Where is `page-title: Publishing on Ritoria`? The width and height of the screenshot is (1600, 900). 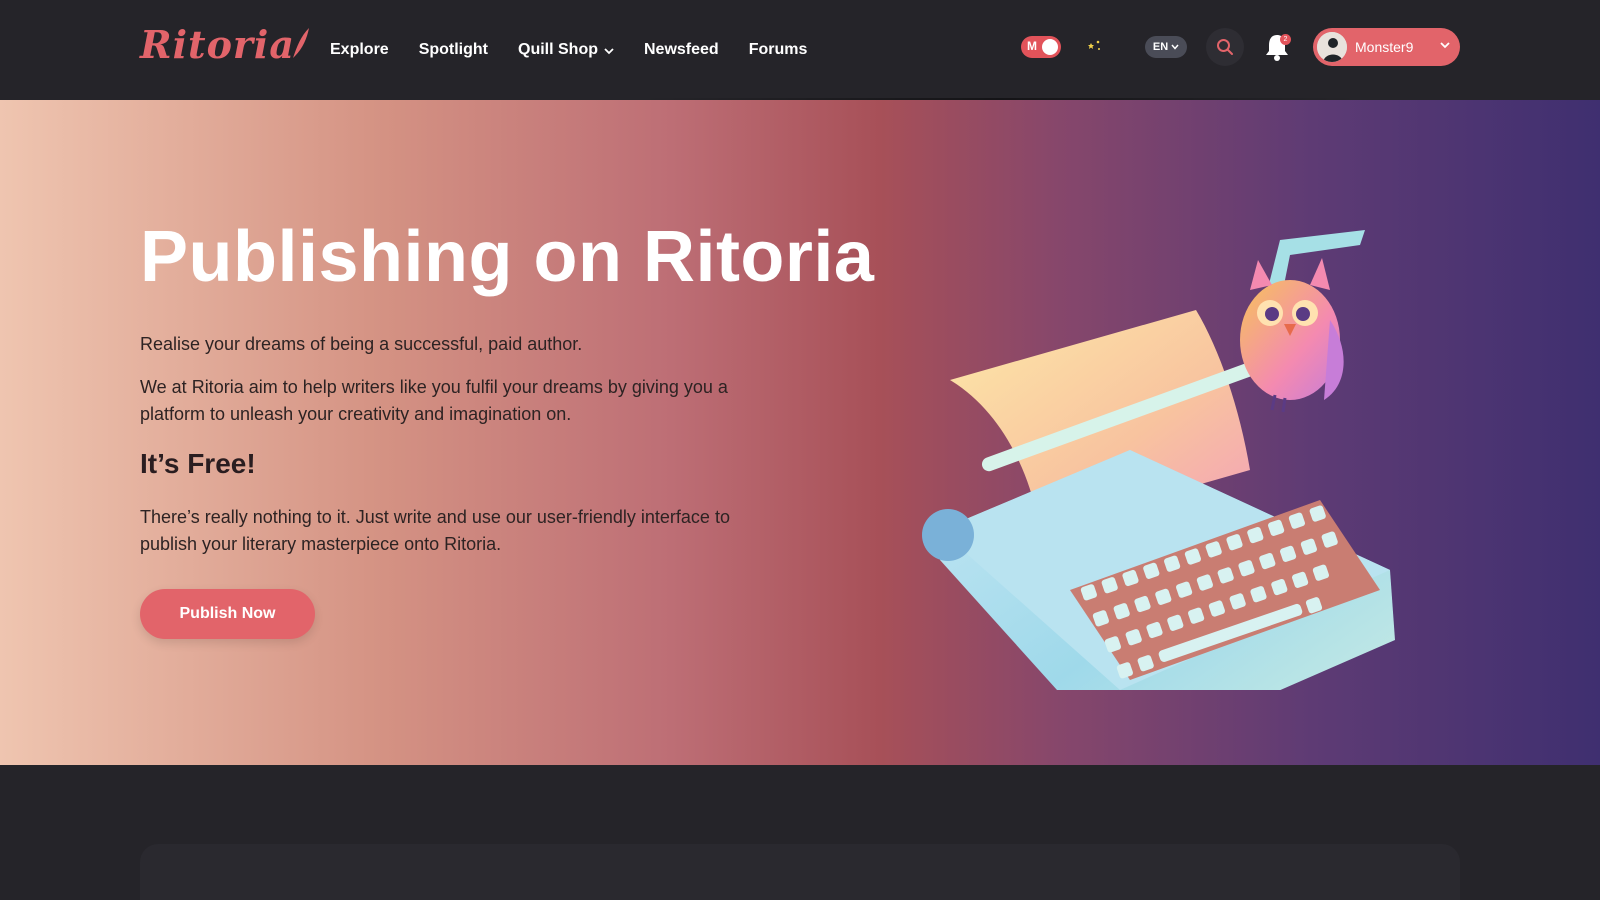 page-title: Publishing on Ritoria is located at coordinates (507, 257).